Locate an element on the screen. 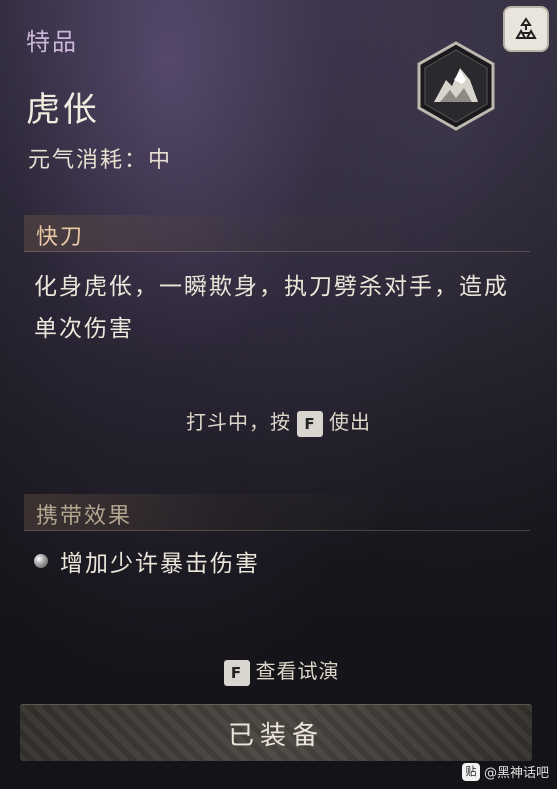 This screenshot has width=557, height=789. preview-action: F 查看试演 is located at coordinates (278, 670).